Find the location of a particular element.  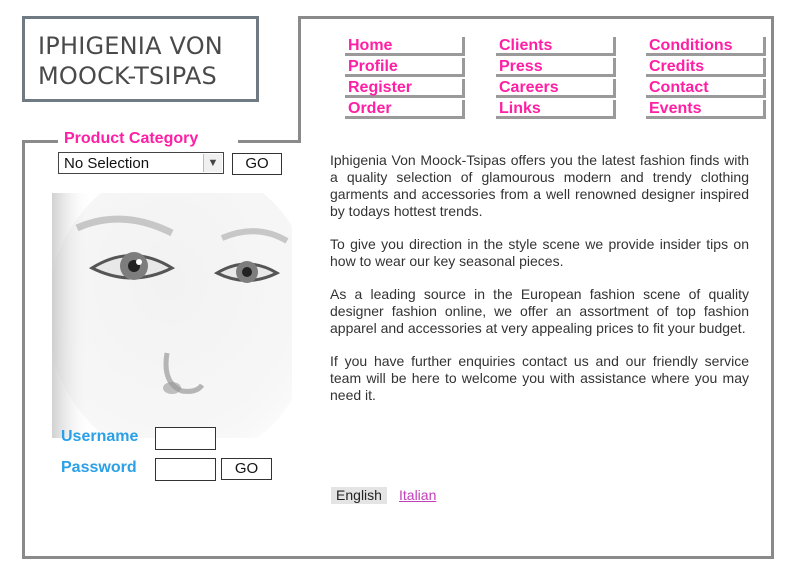

nav-item-register: Register is located at coordinates (405, 88).